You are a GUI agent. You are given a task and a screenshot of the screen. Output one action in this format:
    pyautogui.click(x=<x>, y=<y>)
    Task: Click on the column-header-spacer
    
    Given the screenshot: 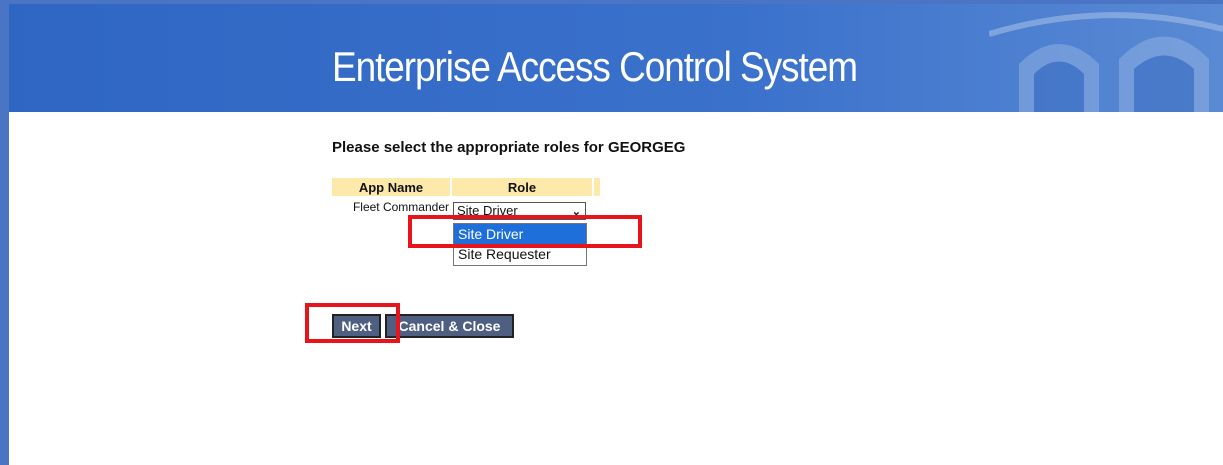 What is the action you would take?
    pyautogui.click(x=596, y=187)
    